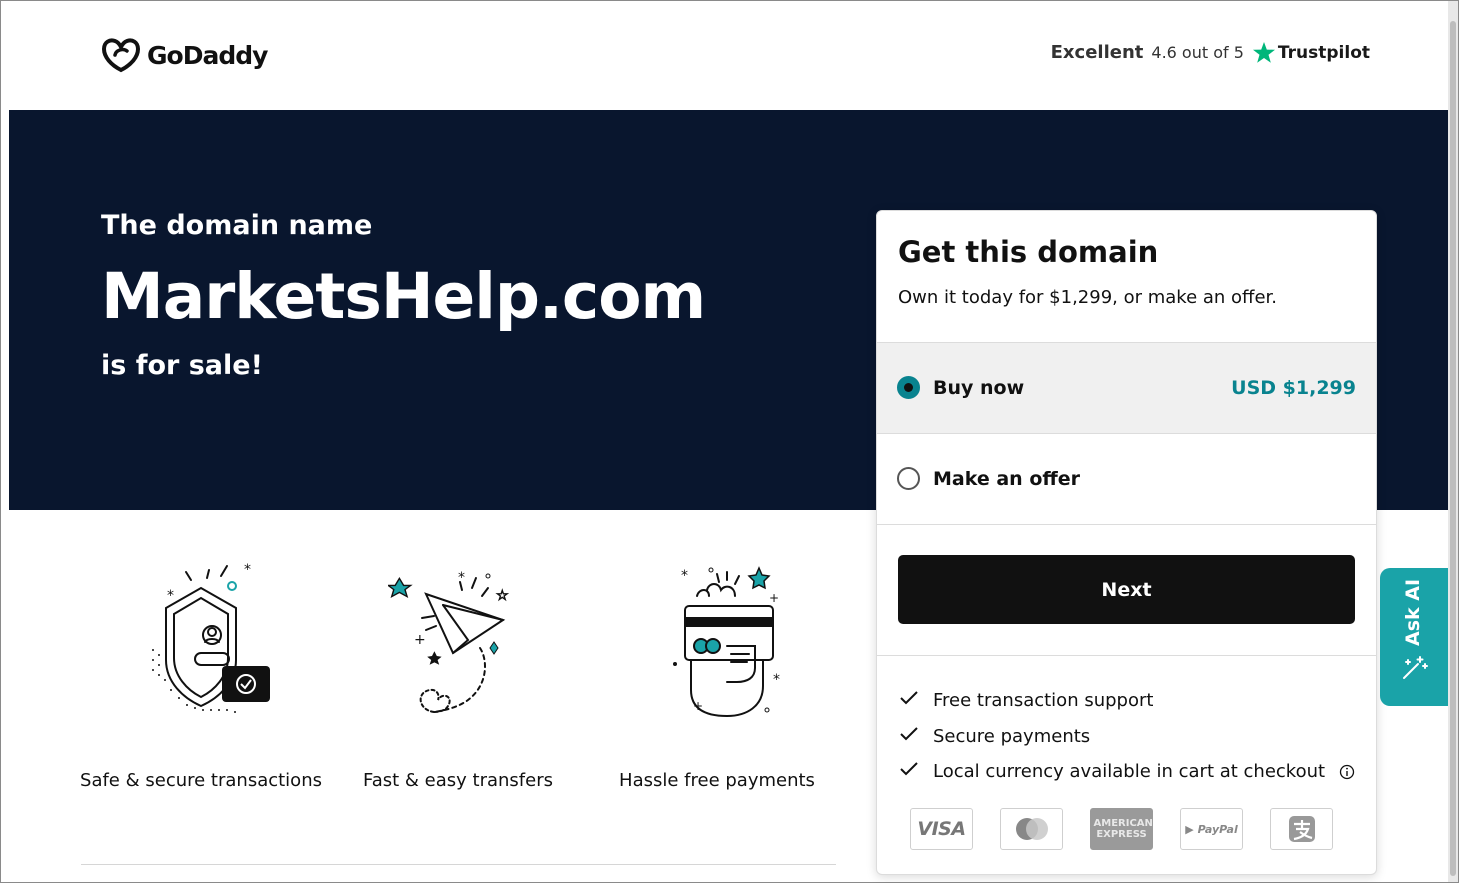  I want to click on section-divider, so click(458, 864).